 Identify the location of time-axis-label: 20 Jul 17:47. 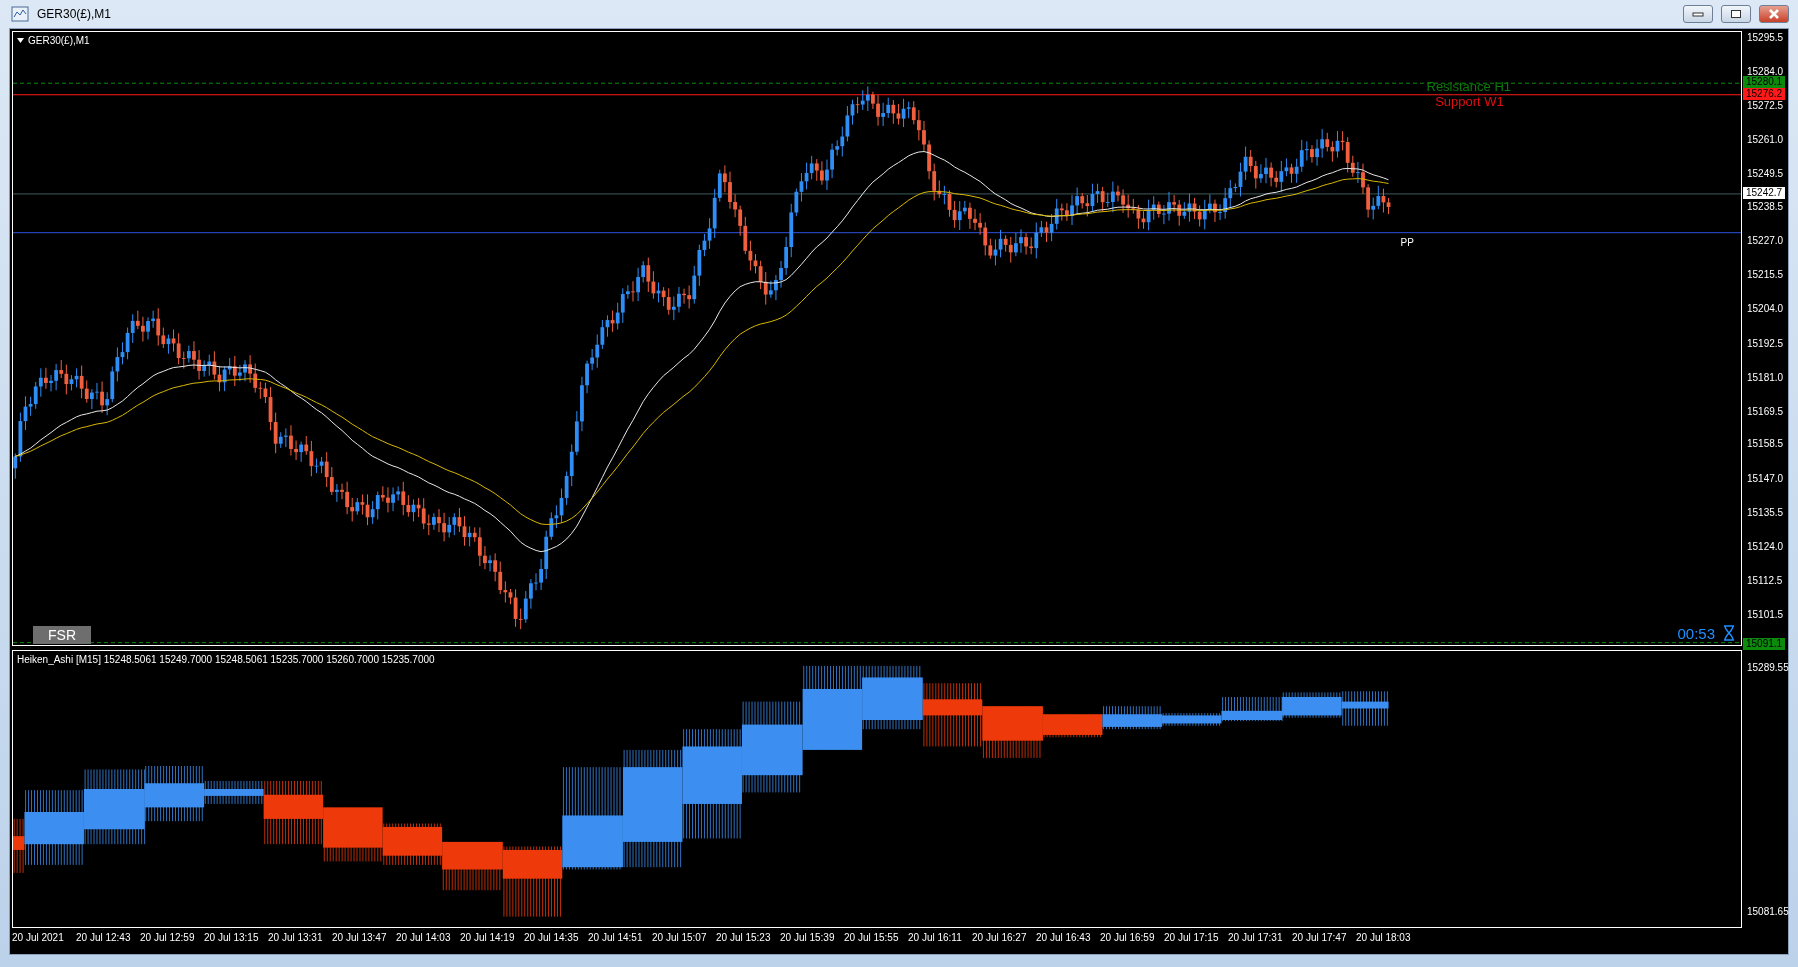
(1320, 938).